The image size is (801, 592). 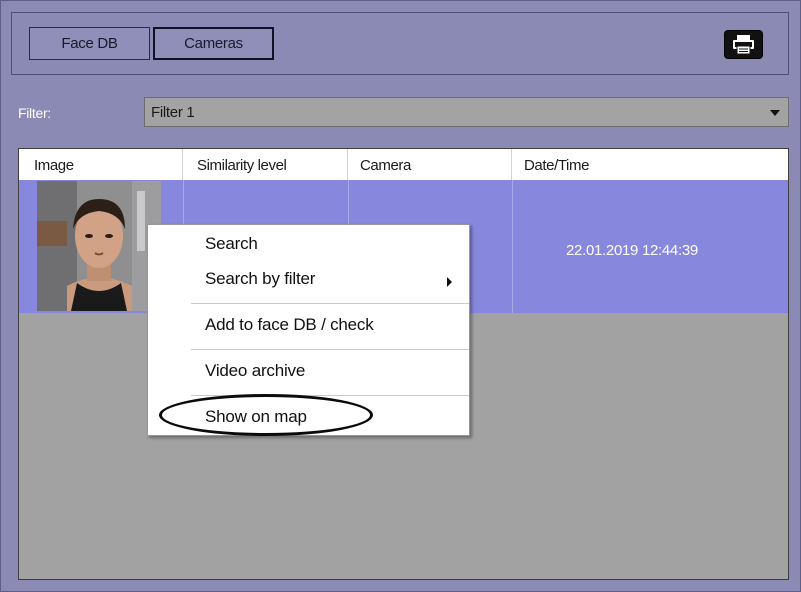 I want to click on menu-item-search-by-filter: Search by filter, so click(x=260, y=279).